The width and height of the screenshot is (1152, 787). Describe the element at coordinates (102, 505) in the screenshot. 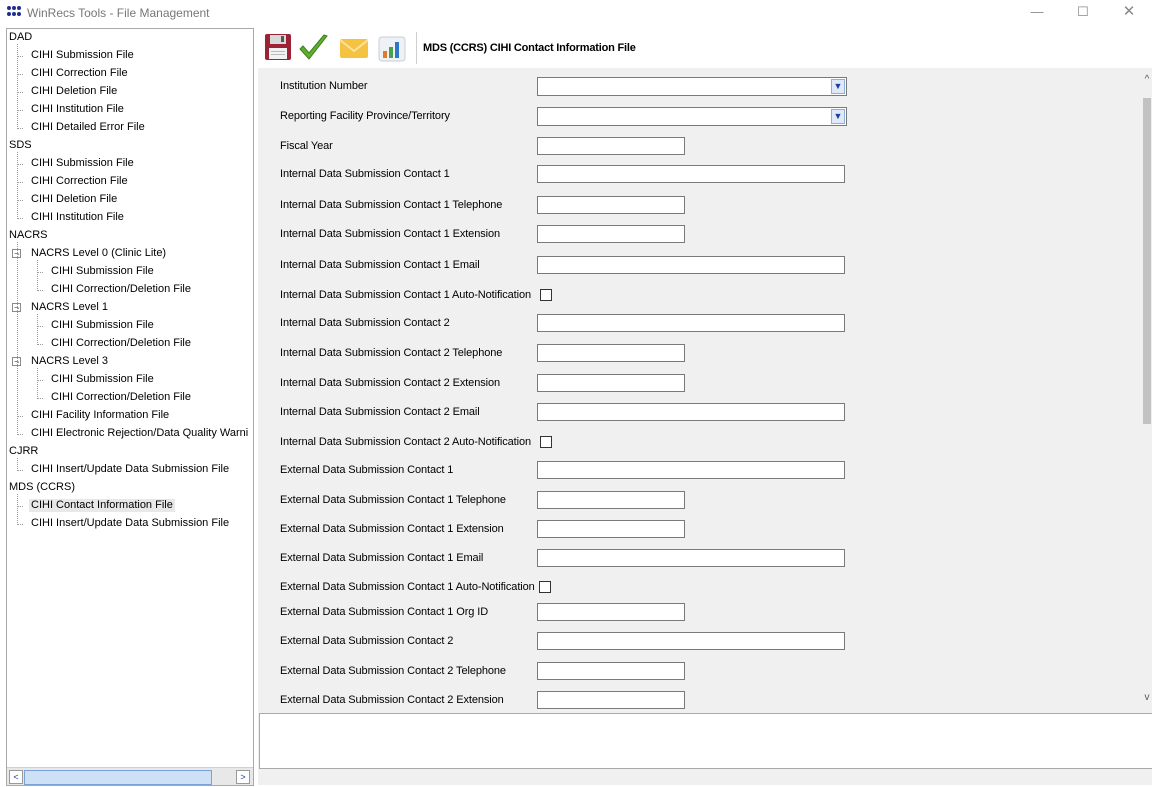

I see `tree-node: CIHI Contact Information File` at that location.